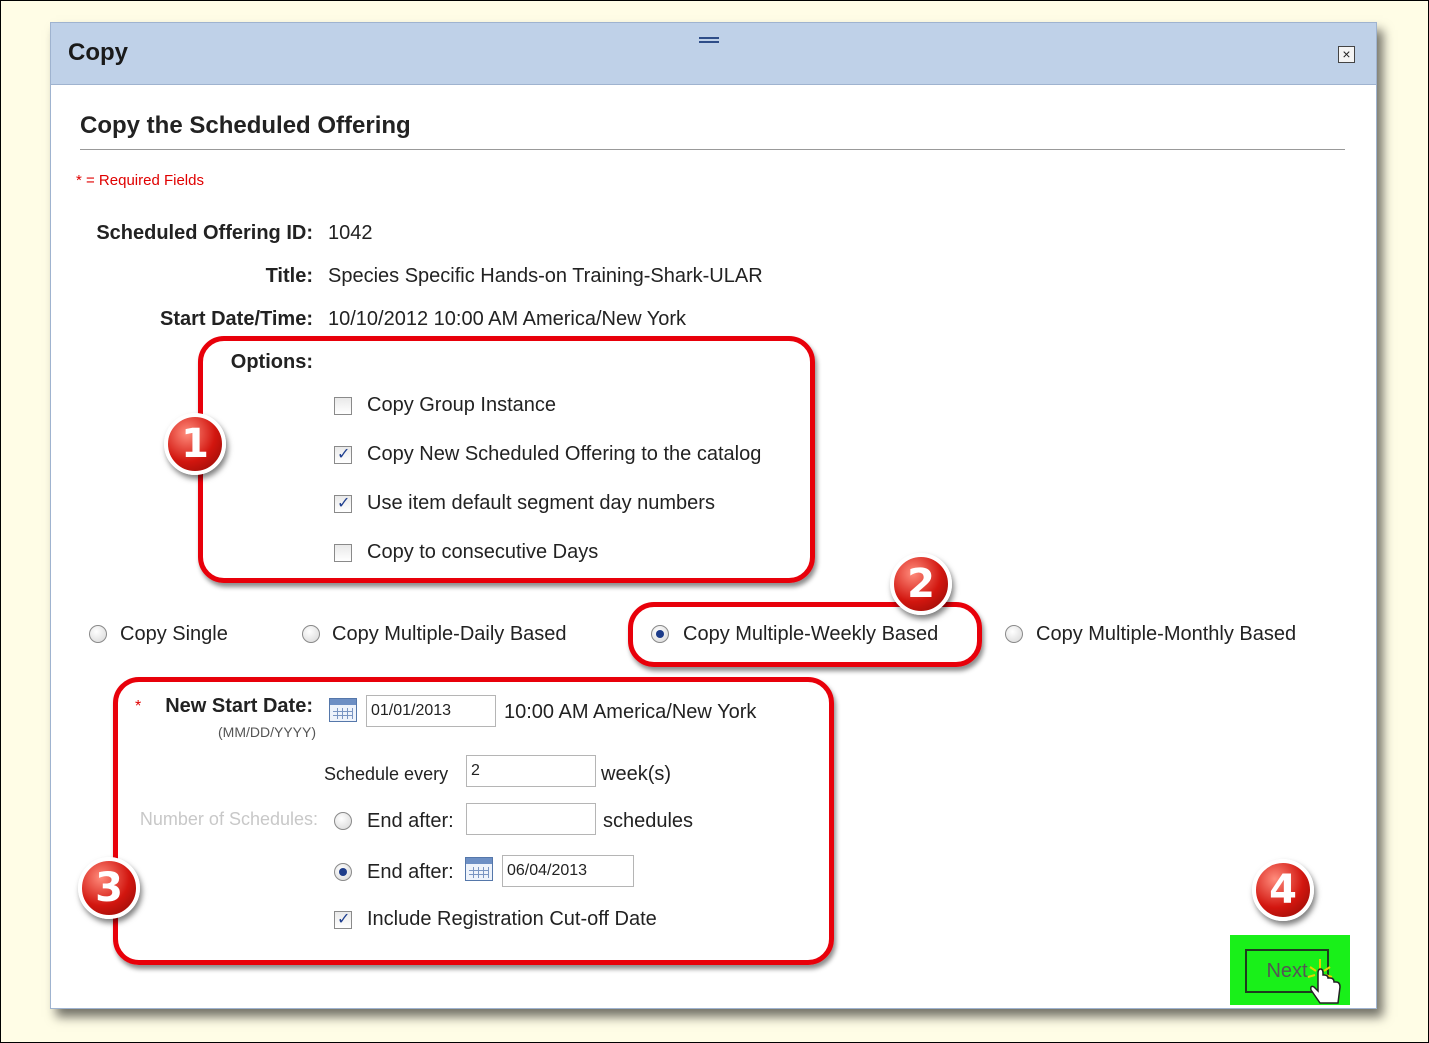 This screenshot has width=1429, height=1043. Describe the element at coordinates (98, 634) in the screenshot. I see `copy-single-radio` at that location.